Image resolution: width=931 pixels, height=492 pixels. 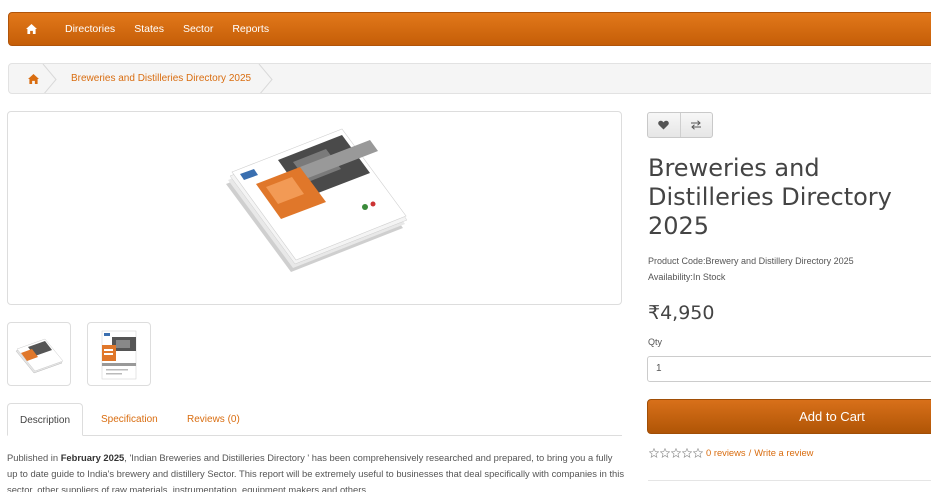 I want to click on product-tabs: Description Specification Reviews (0), so click(x=314, y=419).